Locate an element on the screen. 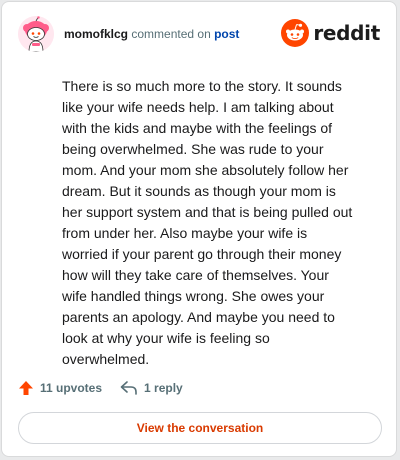 The height and width of the screenshot is (460, 400). upvote-button: 11 upvotes is located at coordinates (60, 388).